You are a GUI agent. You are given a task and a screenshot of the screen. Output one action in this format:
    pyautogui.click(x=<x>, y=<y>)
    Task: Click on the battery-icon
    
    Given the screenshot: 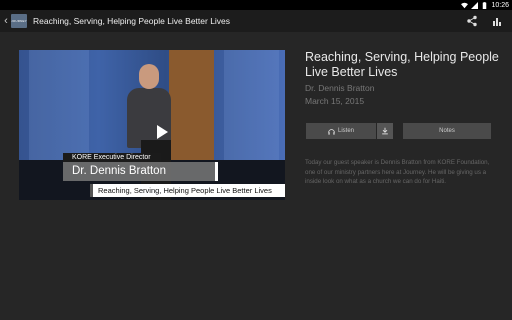 What is the action you would take?
    pyautogui.click(x=485, y=5)
    